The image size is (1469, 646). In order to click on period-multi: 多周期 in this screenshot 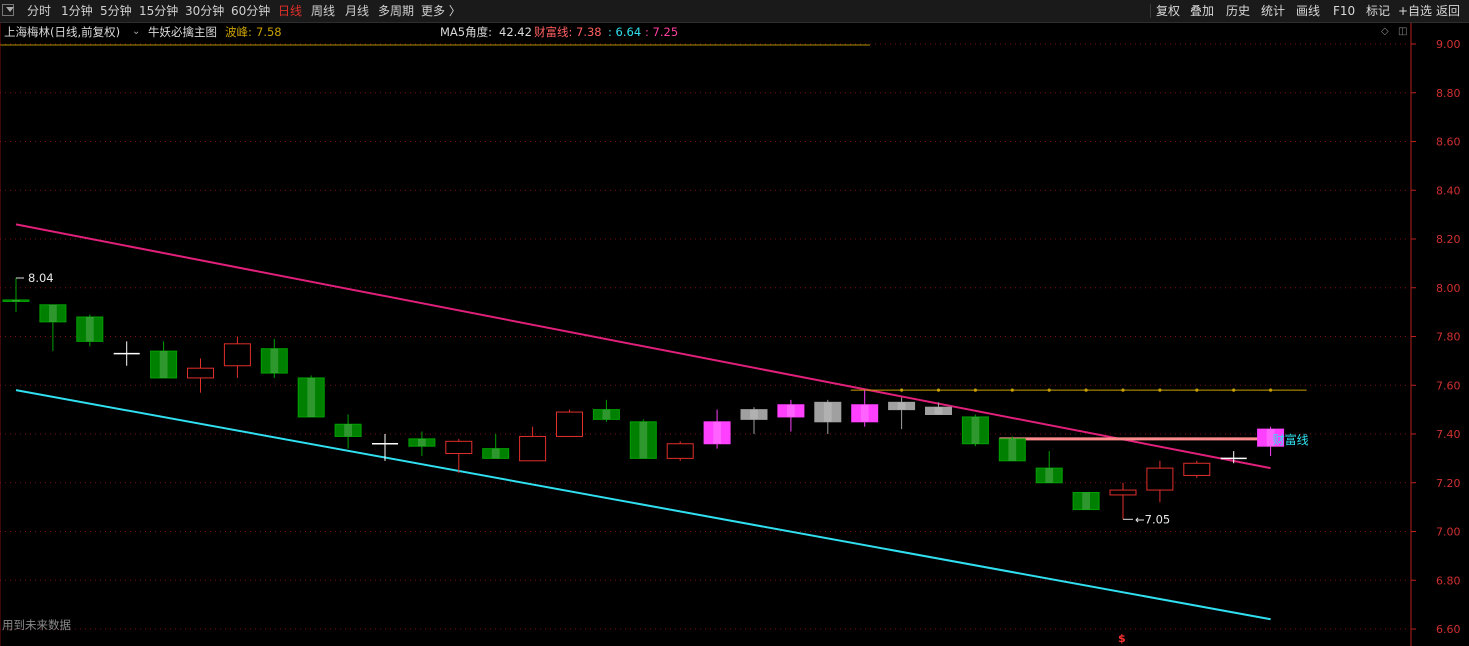, I will do `click(396, 11)`.